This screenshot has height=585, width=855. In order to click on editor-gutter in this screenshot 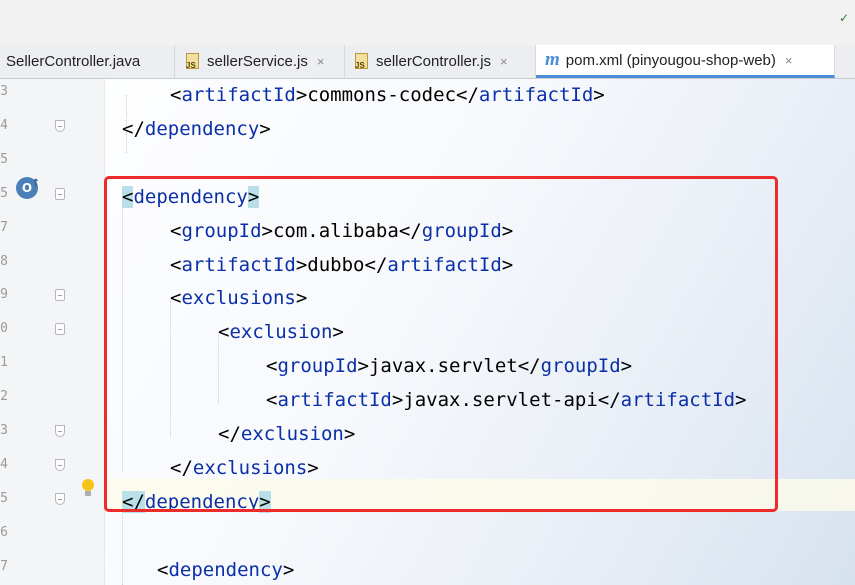, I will do `click(52, 332)`.